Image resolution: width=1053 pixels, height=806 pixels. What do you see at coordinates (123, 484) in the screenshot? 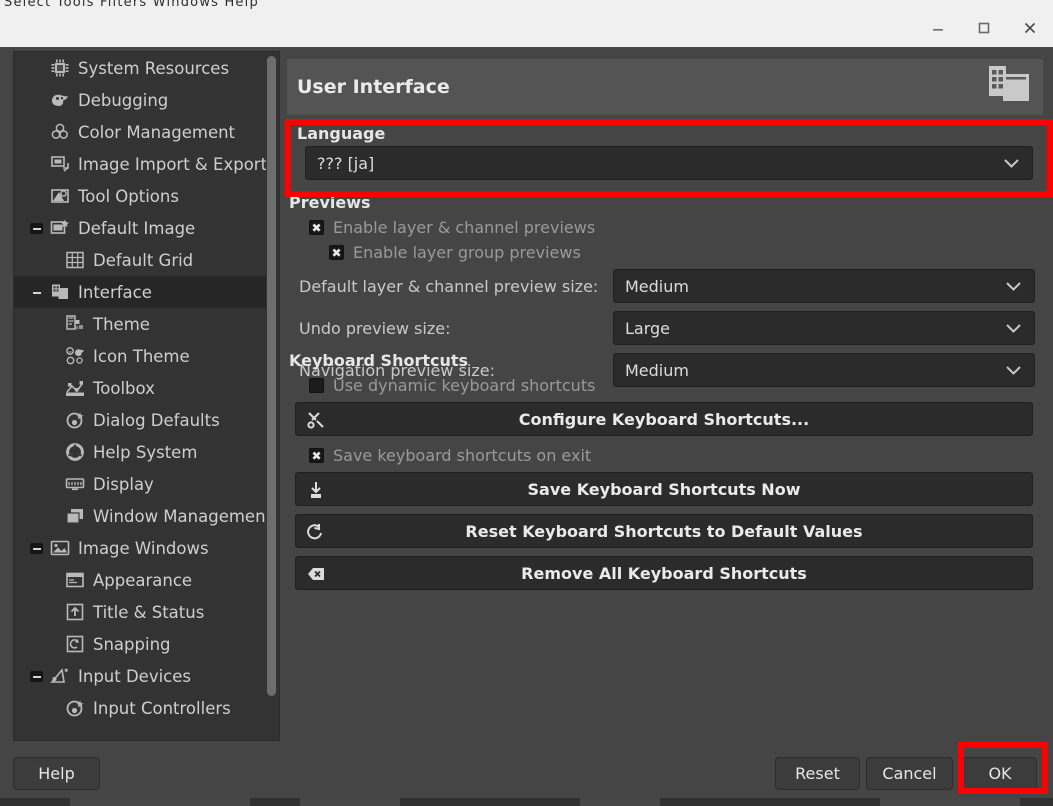
I see `sidebar-item-label: Display` at bounding box center [123, 484].